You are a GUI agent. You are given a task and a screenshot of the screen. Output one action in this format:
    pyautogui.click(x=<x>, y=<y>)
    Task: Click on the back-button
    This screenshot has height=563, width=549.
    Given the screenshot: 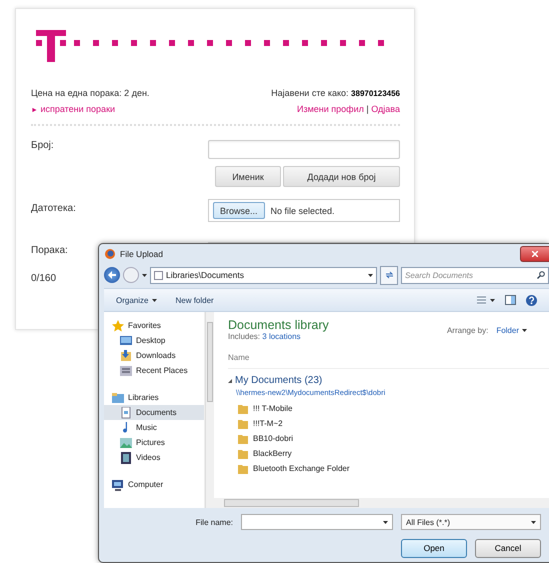 What is the action you would take?
    pyautogui.click(x=112, y=275)
    